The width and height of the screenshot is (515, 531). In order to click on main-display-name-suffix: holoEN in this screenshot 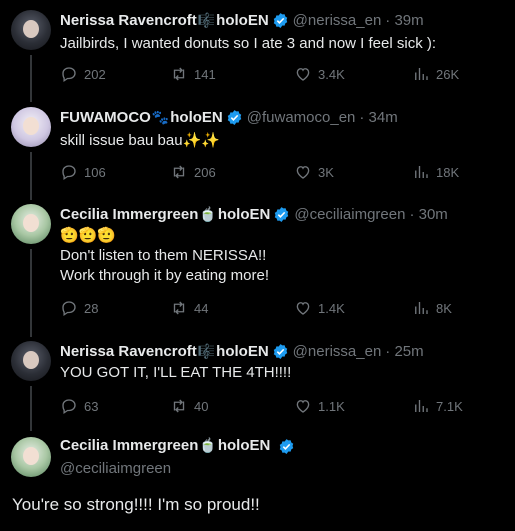, I will do `click(244, 445)`.